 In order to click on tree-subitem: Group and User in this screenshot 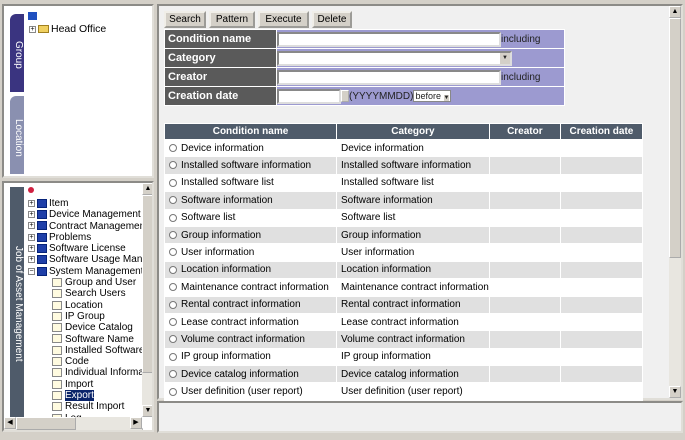, I will do `click(85, 282)`.